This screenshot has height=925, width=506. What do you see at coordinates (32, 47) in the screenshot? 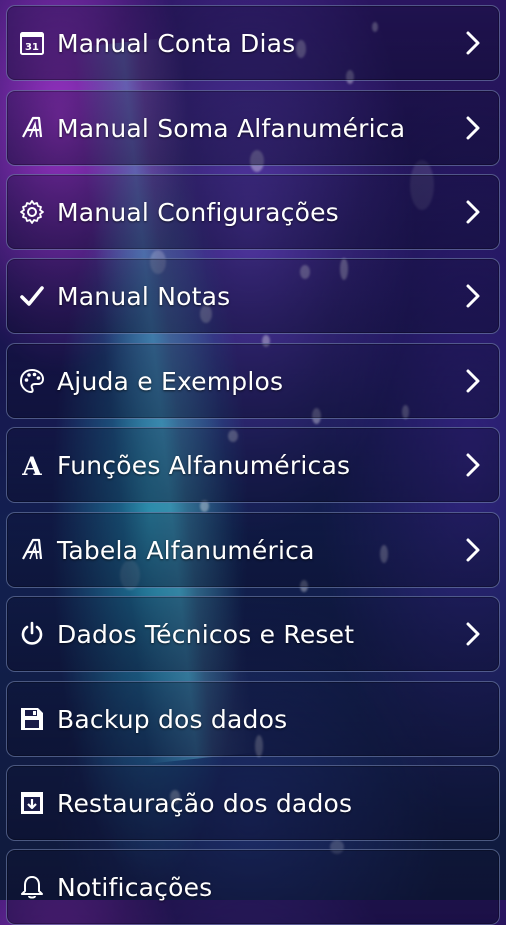
I see `svg-text: 31` at bounding box center [32, 47].